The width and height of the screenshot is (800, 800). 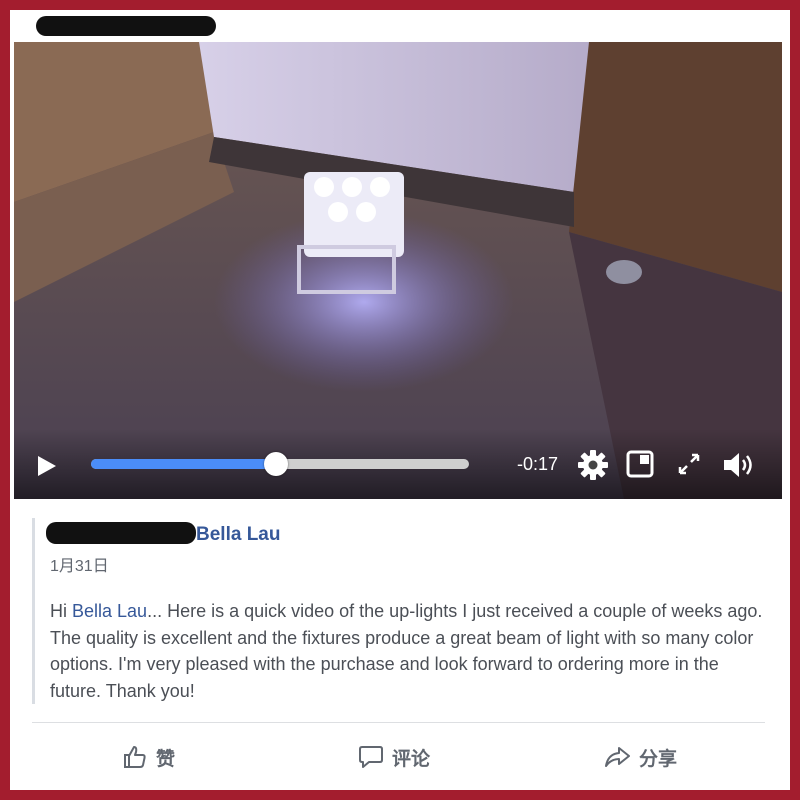 What do you see at coordinates (166, 759) in the screenshot?
I see `like-label: 赞` at bounding box center [166, 759].